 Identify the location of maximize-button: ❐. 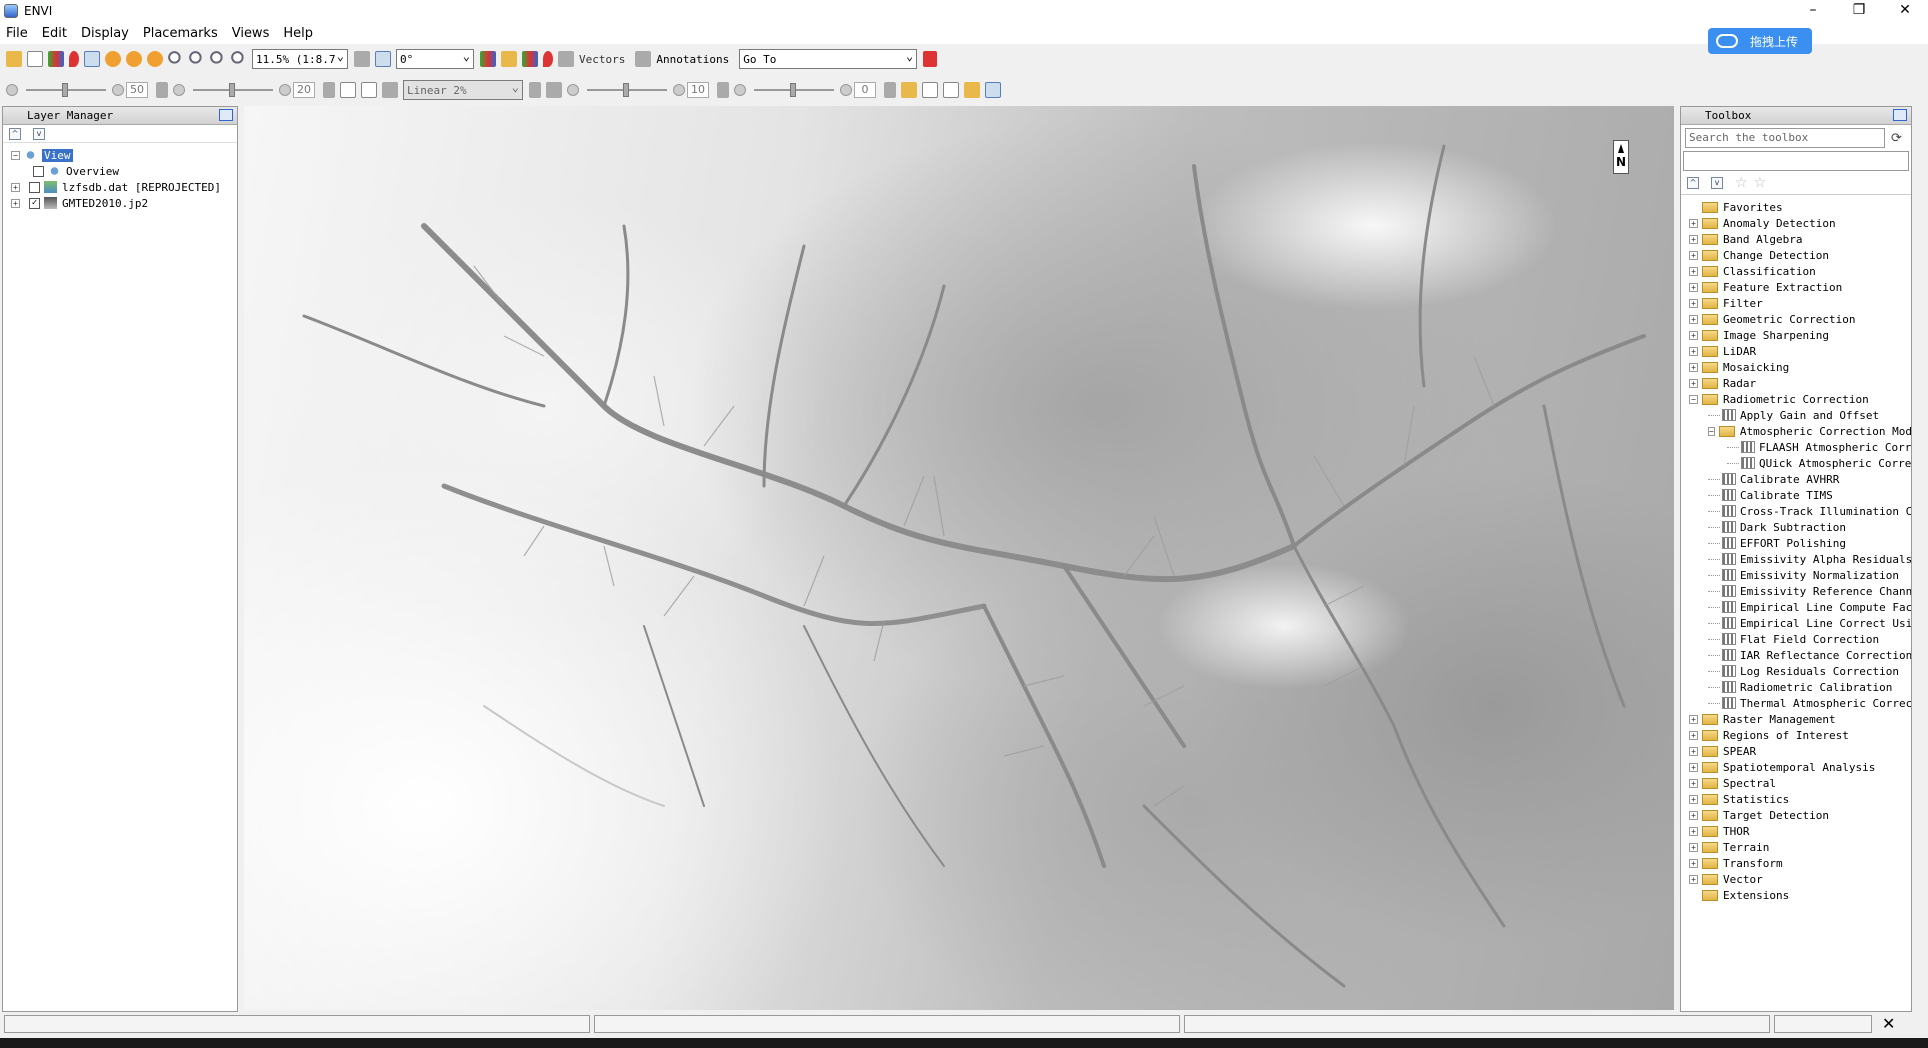
(1859, 11).